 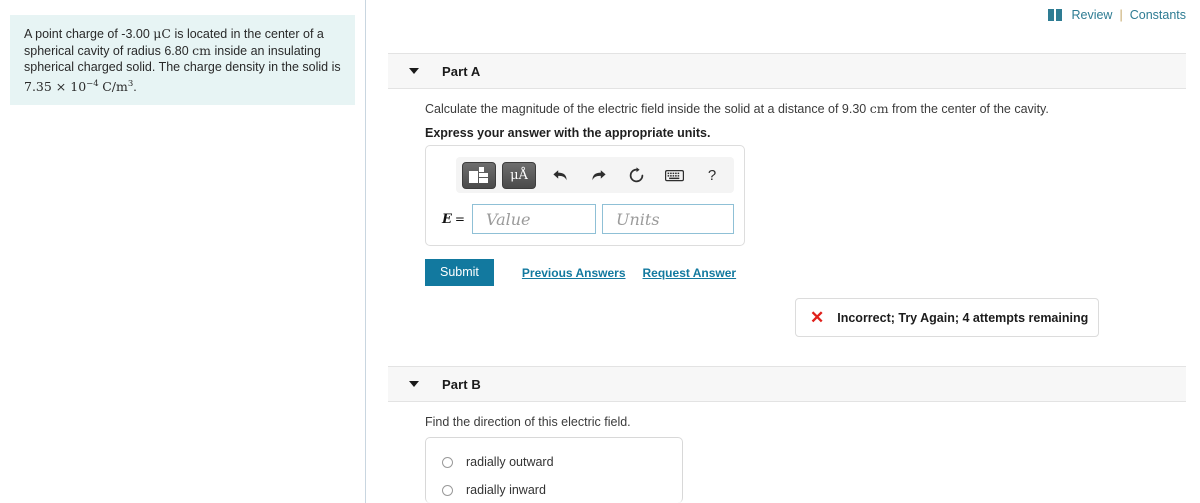 What do you see at coordinates (92, 83) in the screenshot?
I see `problem-line4-exponent: −4` at bounding box center [92, 83].